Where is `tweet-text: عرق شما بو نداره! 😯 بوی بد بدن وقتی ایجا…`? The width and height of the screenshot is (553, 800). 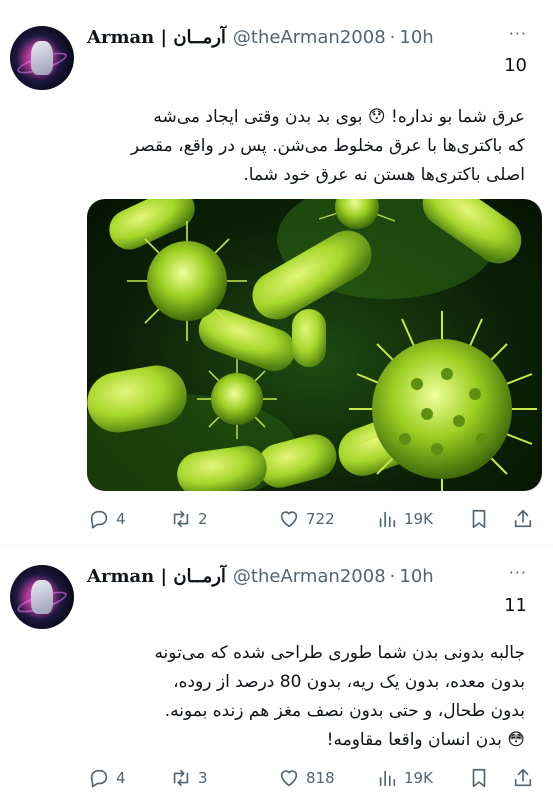
tweet-text: عرق شما بو نداره! 😯 بوی بد بدن وقتی ایجا… is located at coordinates (308, 146).